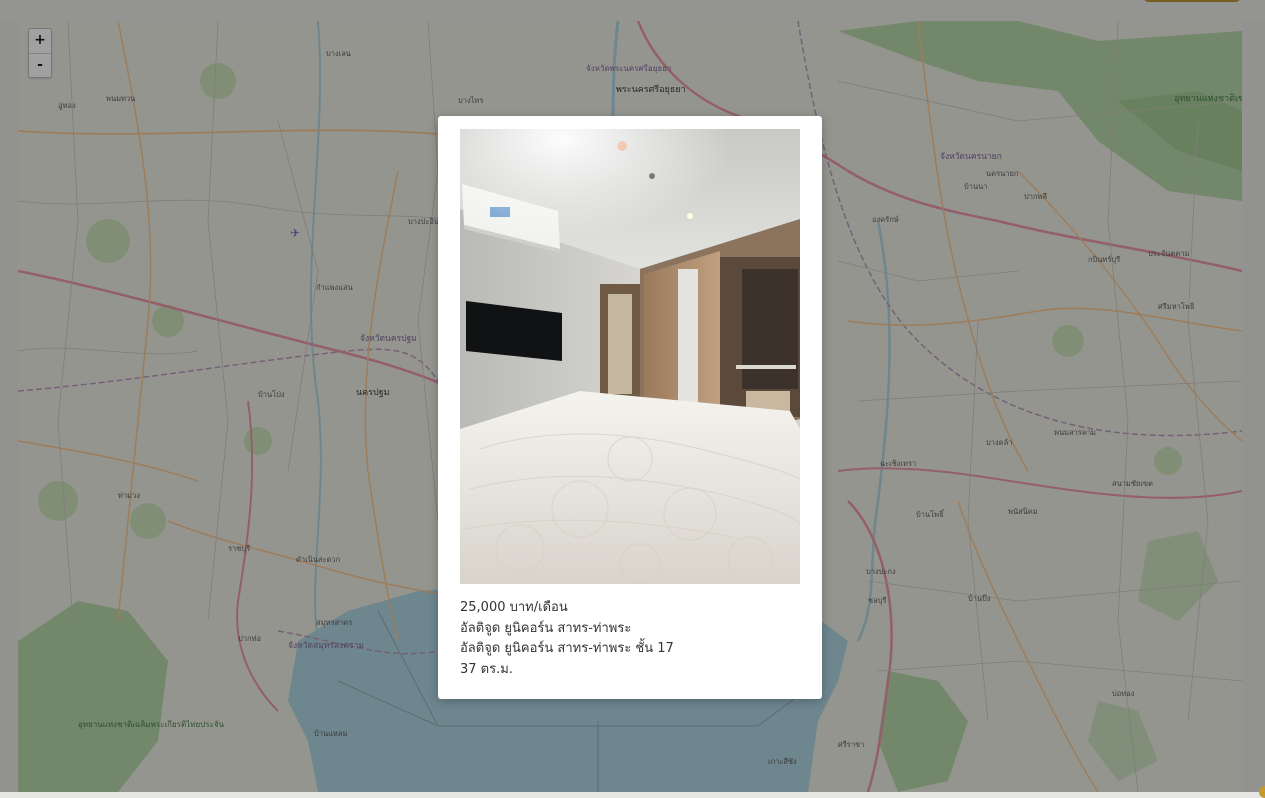 Image resolution: width=1265 pixels, height=798 pixels. What do you see at coordinates (486, 669) in the screenshot?
I see `listing-area: 37 ตร.ม.` at bounding box center [486, 669].